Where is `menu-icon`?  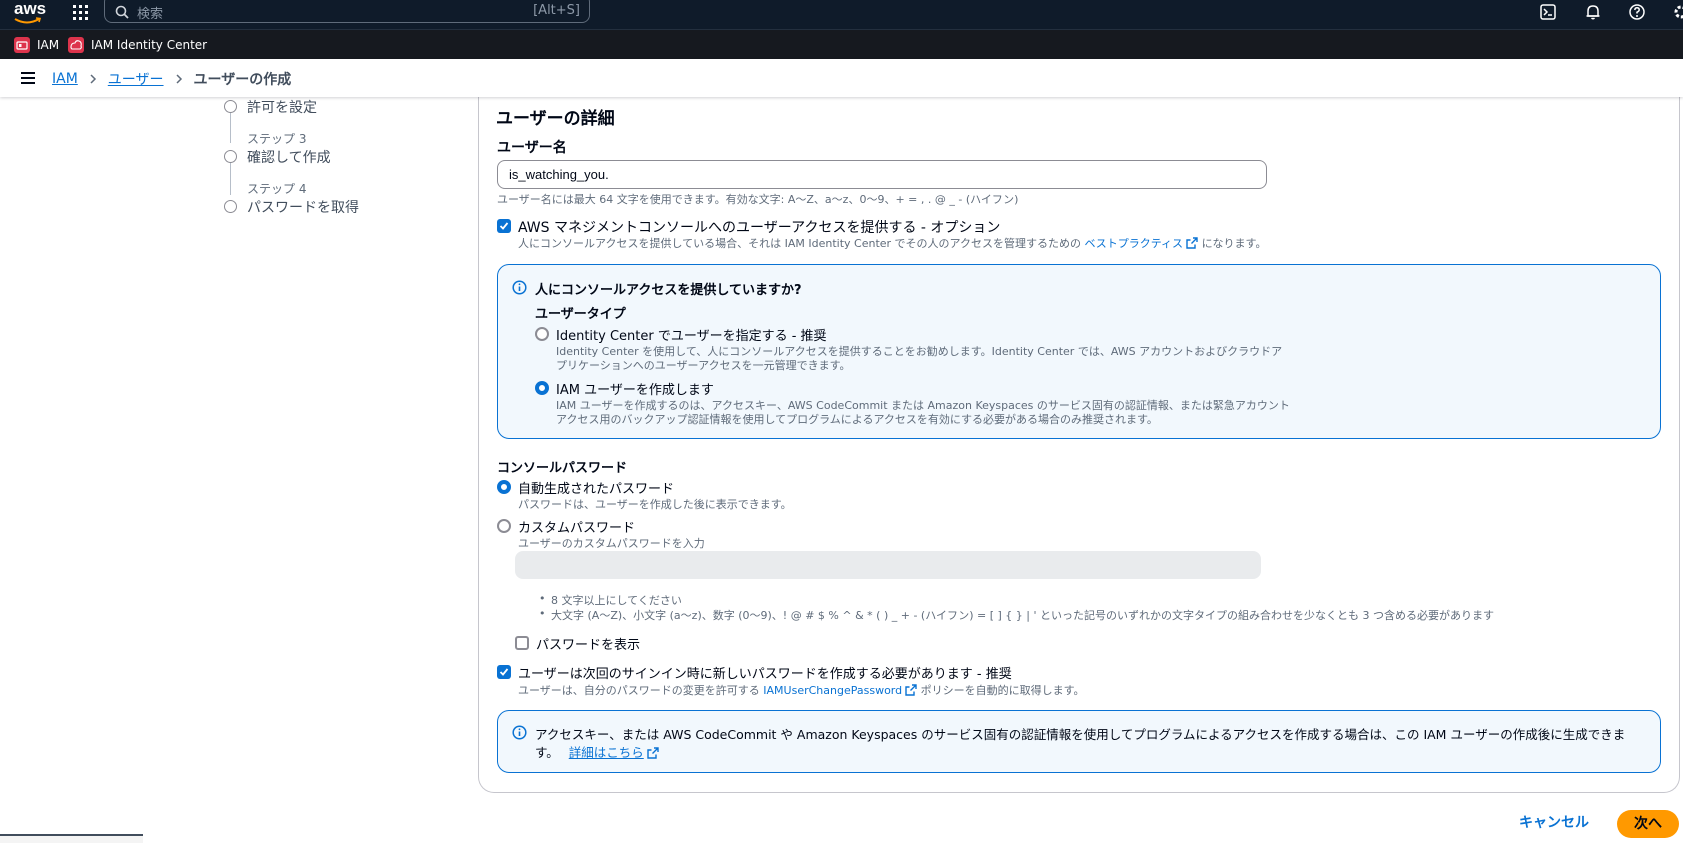 menu-icon is located at coordinates (28, 78).